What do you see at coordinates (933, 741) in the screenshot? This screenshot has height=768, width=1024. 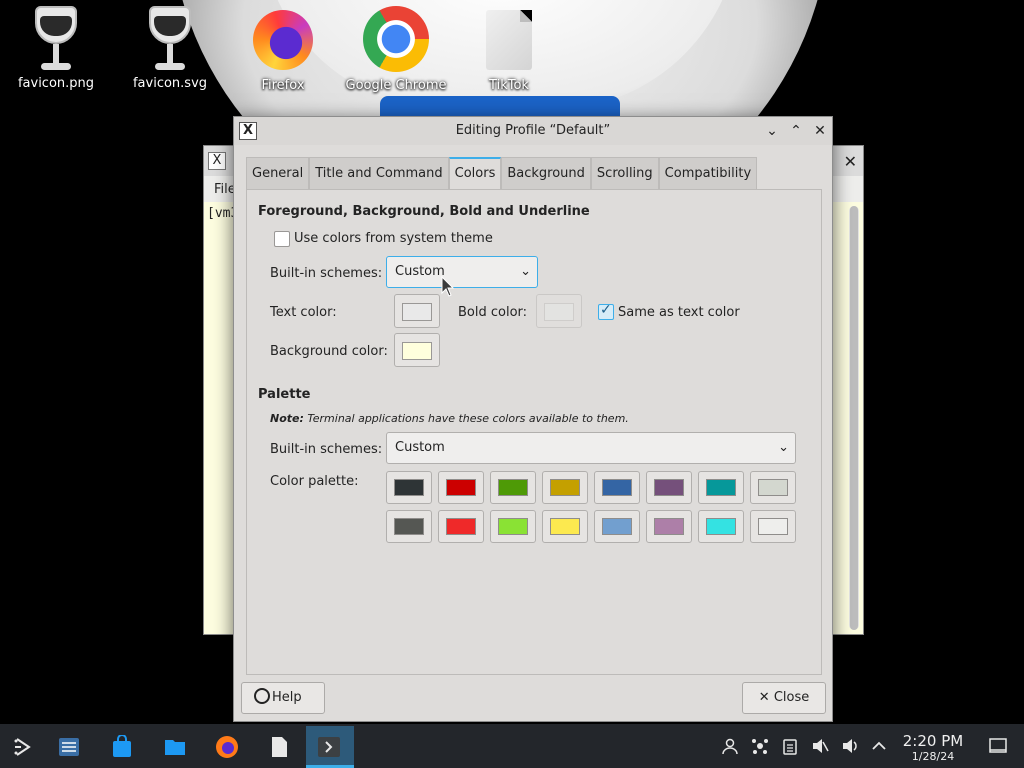 I see `clock-time: 2:20 PM` at bounding box center [933, 741].